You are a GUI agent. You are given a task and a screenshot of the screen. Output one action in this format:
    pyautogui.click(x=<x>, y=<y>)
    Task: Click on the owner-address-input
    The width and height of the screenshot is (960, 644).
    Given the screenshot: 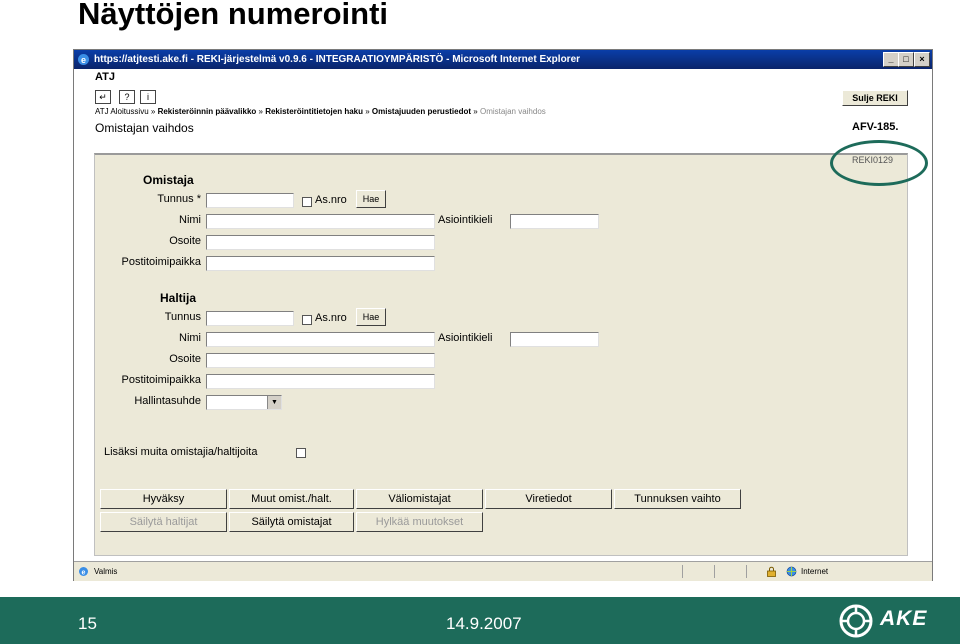 What is the action you would take?
    pyautogui.click(x=320, y=242)
    